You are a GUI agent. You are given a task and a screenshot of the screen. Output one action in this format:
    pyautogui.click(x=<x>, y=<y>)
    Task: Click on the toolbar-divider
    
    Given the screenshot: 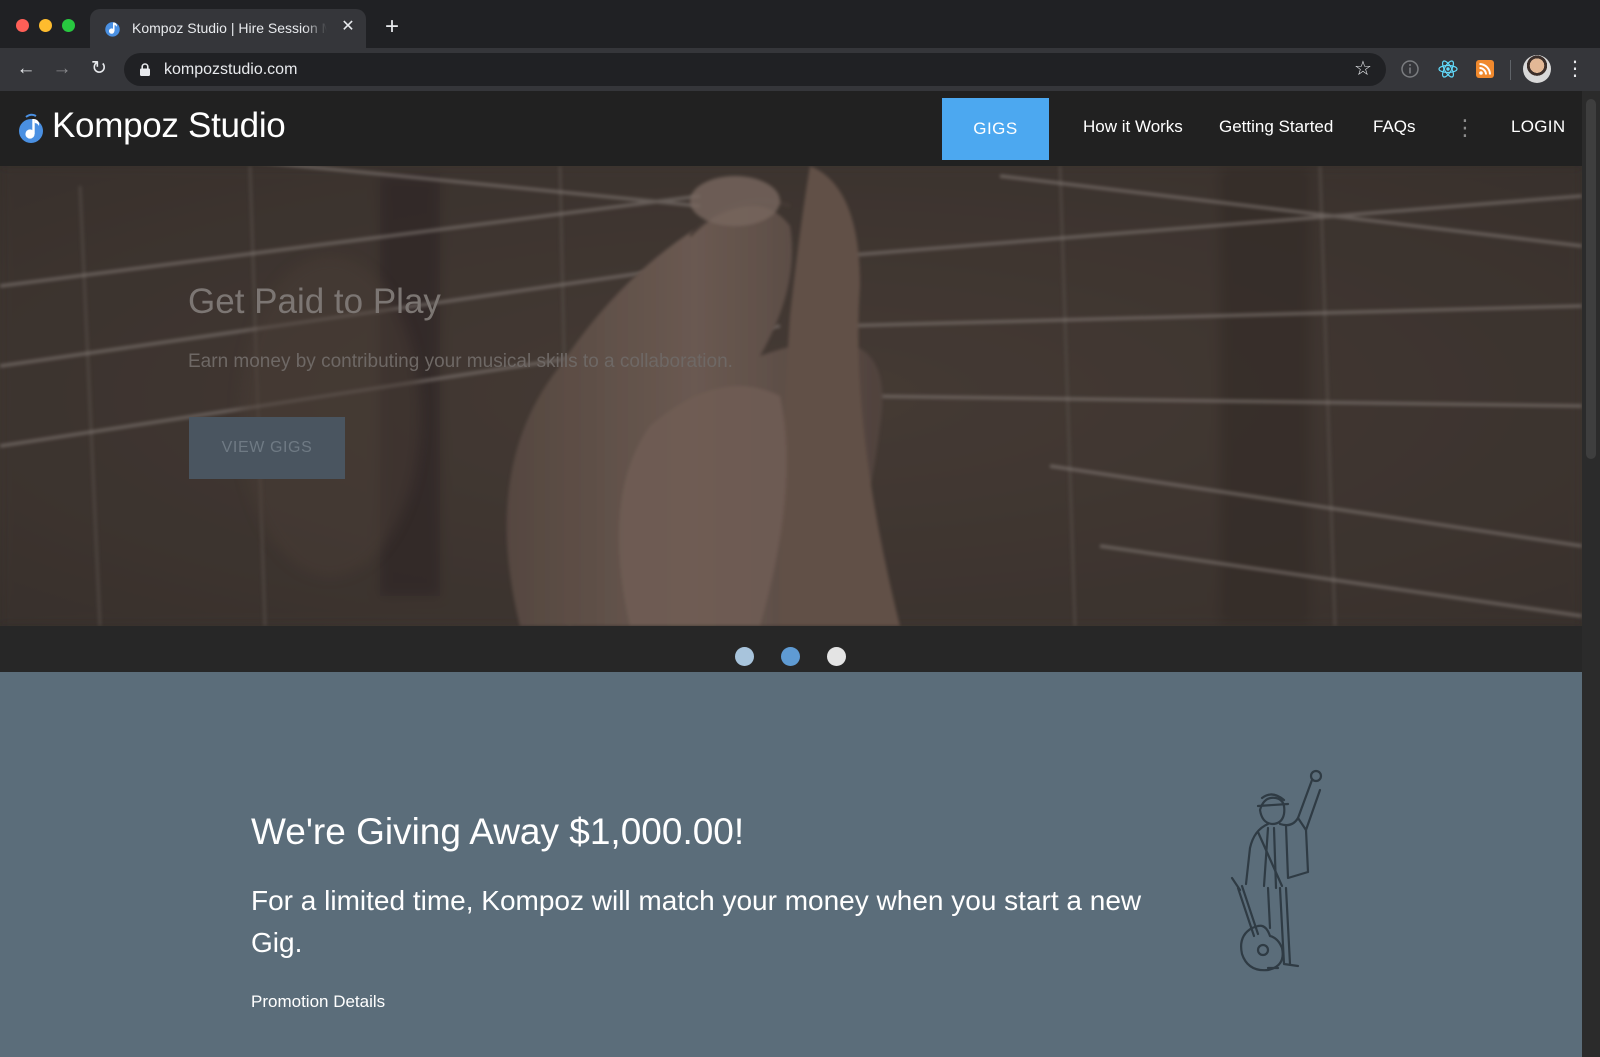 What is the action you would take?
    pyautogui.click(x=1510, y=70)
    